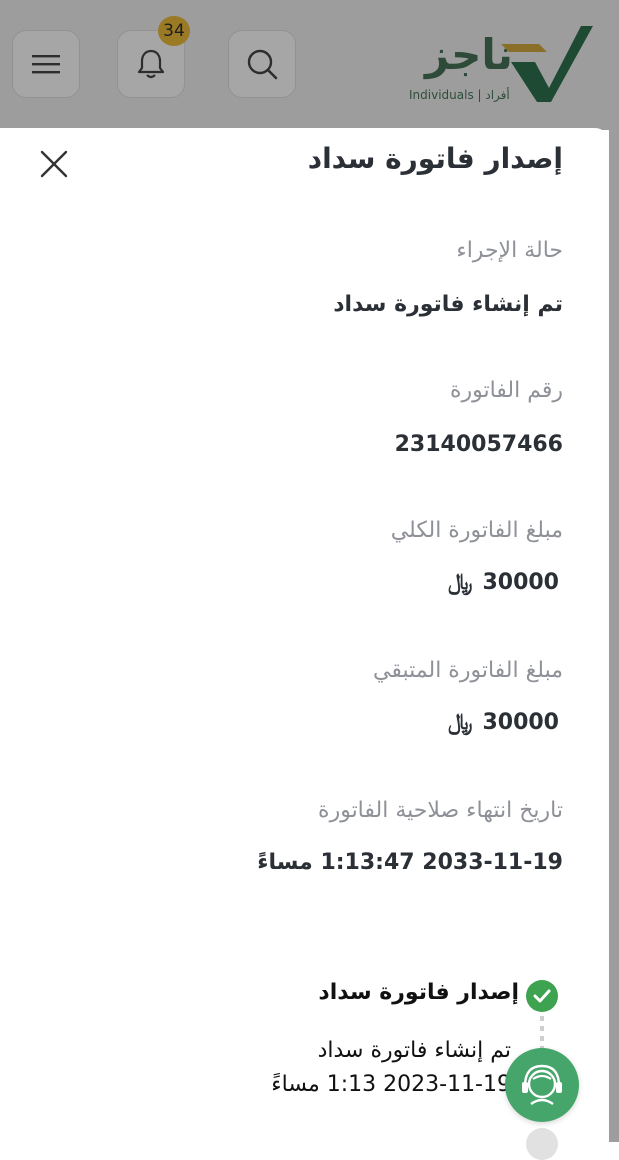  Describe the element at coordinates (547, 64) in the screenshot. I see `logo-check-icon` at that location.